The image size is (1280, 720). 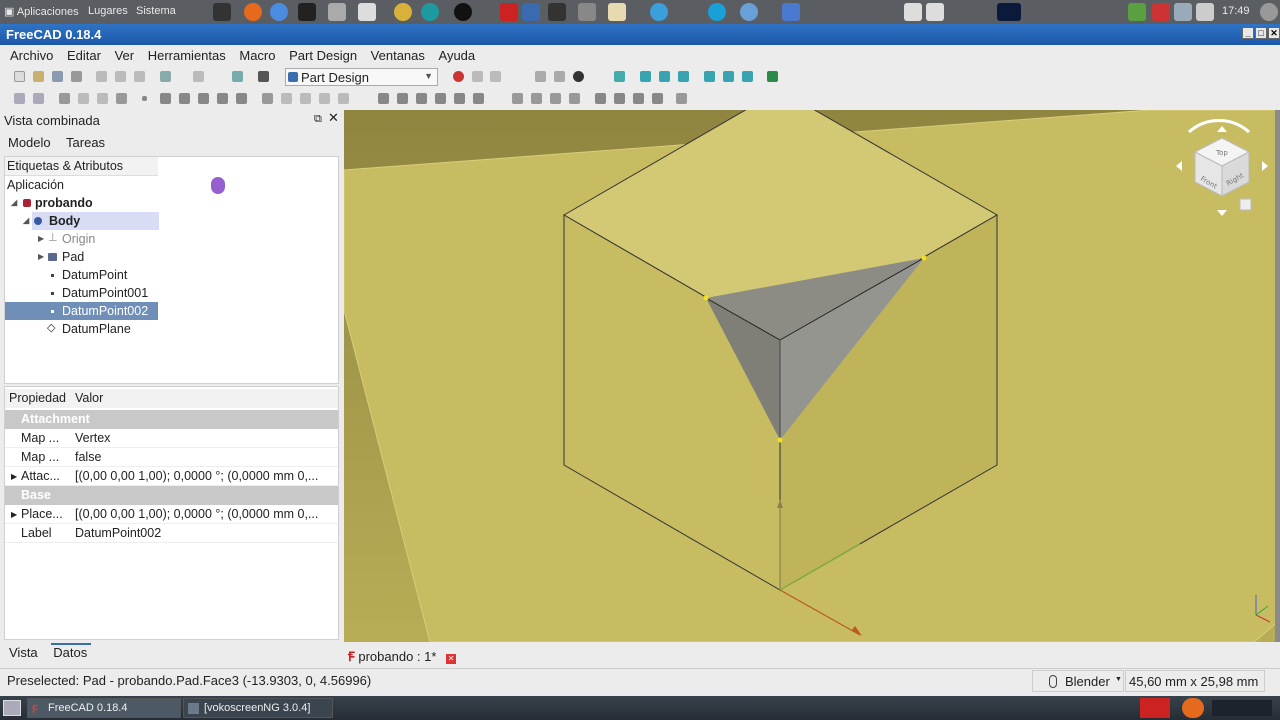 I want to click on network-icon, so click(x=1183, y=12).